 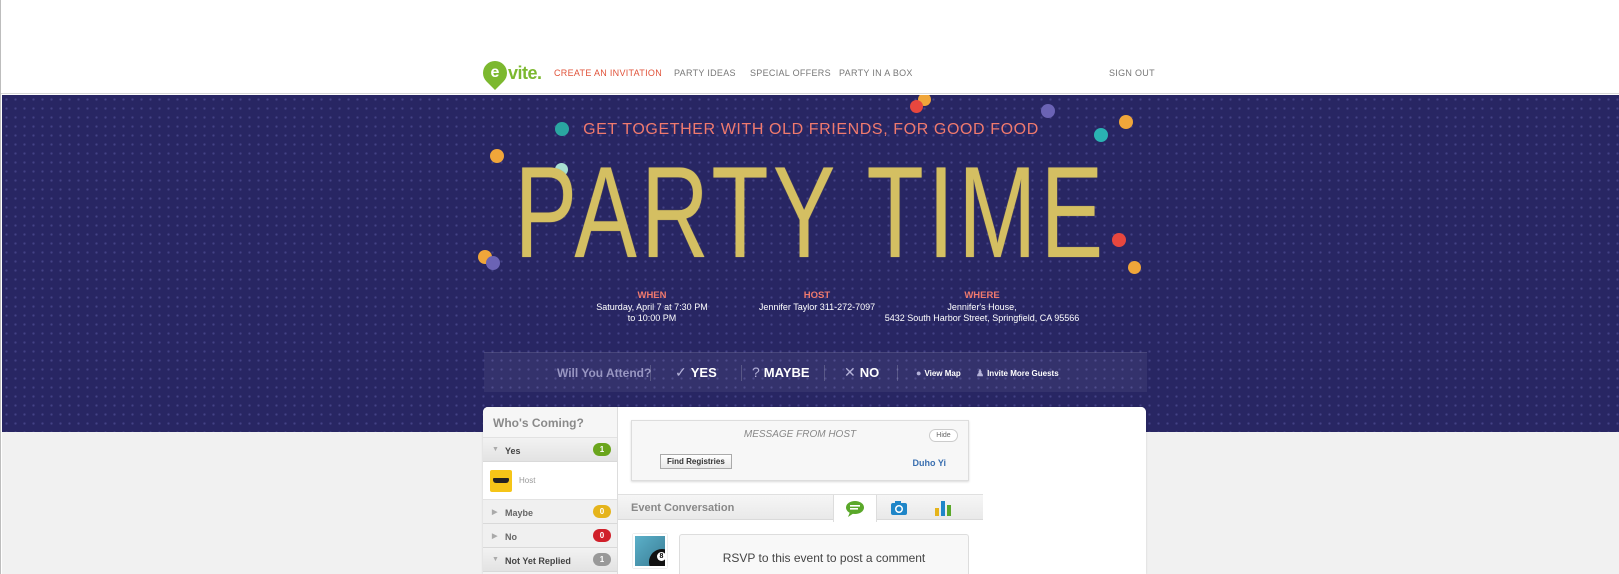 I want to click on conversation-header: Event Conversation, so click(x=800, y=508).